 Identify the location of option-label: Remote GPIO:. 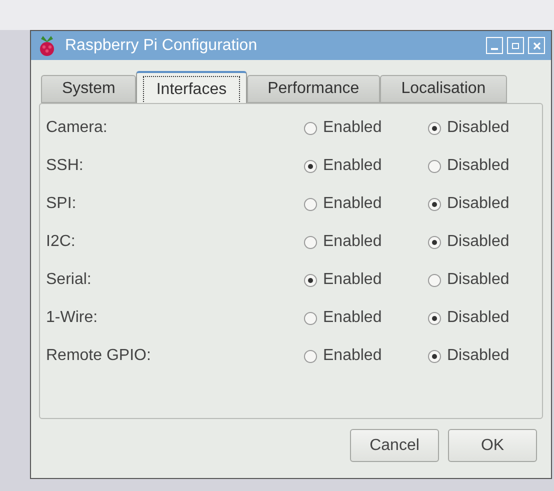
(99, 356).